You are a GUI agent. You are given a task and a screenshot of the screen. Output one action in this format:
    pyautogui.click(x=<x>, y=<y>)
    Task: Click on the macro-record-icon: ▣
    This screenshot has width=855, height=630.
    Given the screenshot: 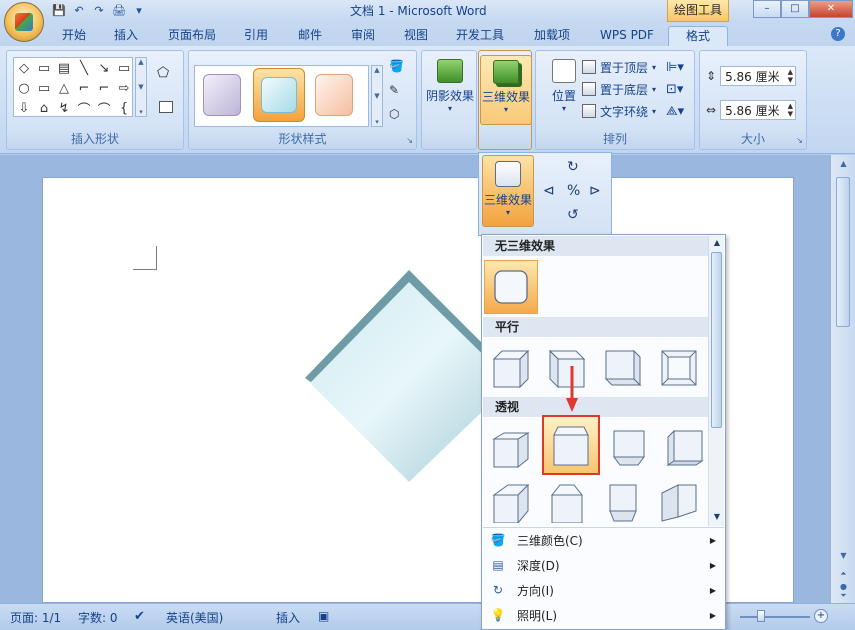 What is the action you would take?
    pyautogui.click(x=323, y=616)
    